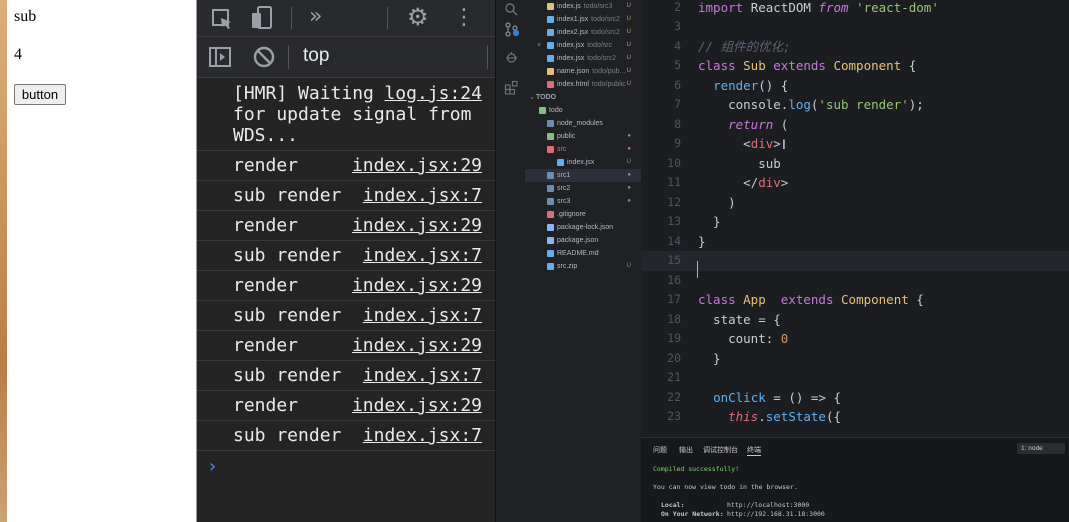 The width and height of the screenshot is (1069, 522). I want to click on code-line: 10 sub, so click(855, 164).